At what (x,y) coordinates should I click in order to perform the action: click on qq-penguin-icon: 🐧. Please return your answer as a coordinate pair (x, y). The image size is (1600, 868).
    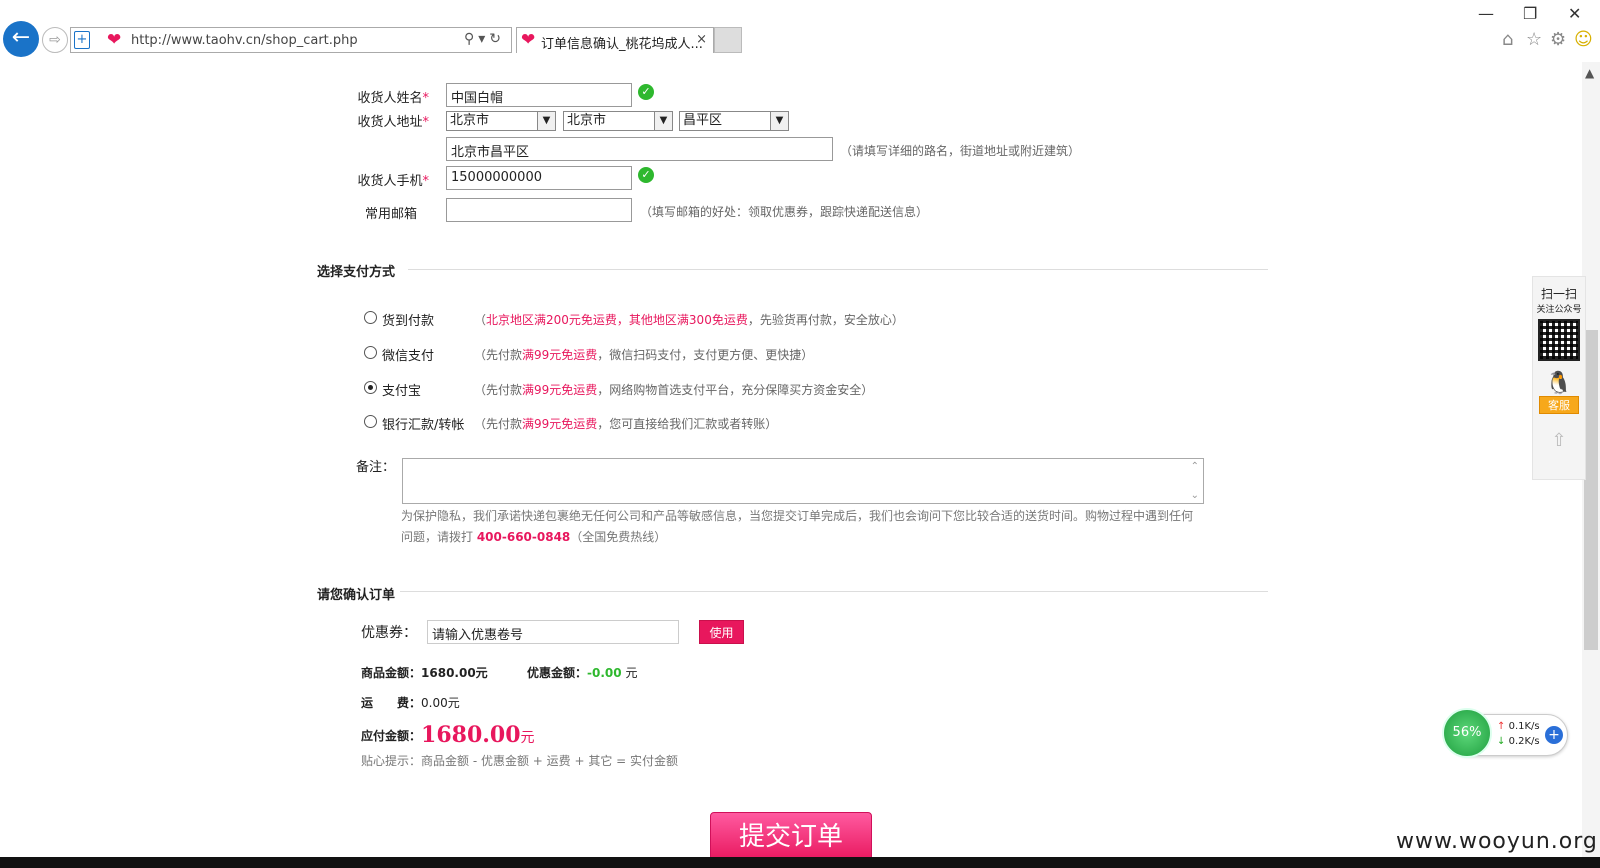
    Looking at the image, I should click on (1559, 383).